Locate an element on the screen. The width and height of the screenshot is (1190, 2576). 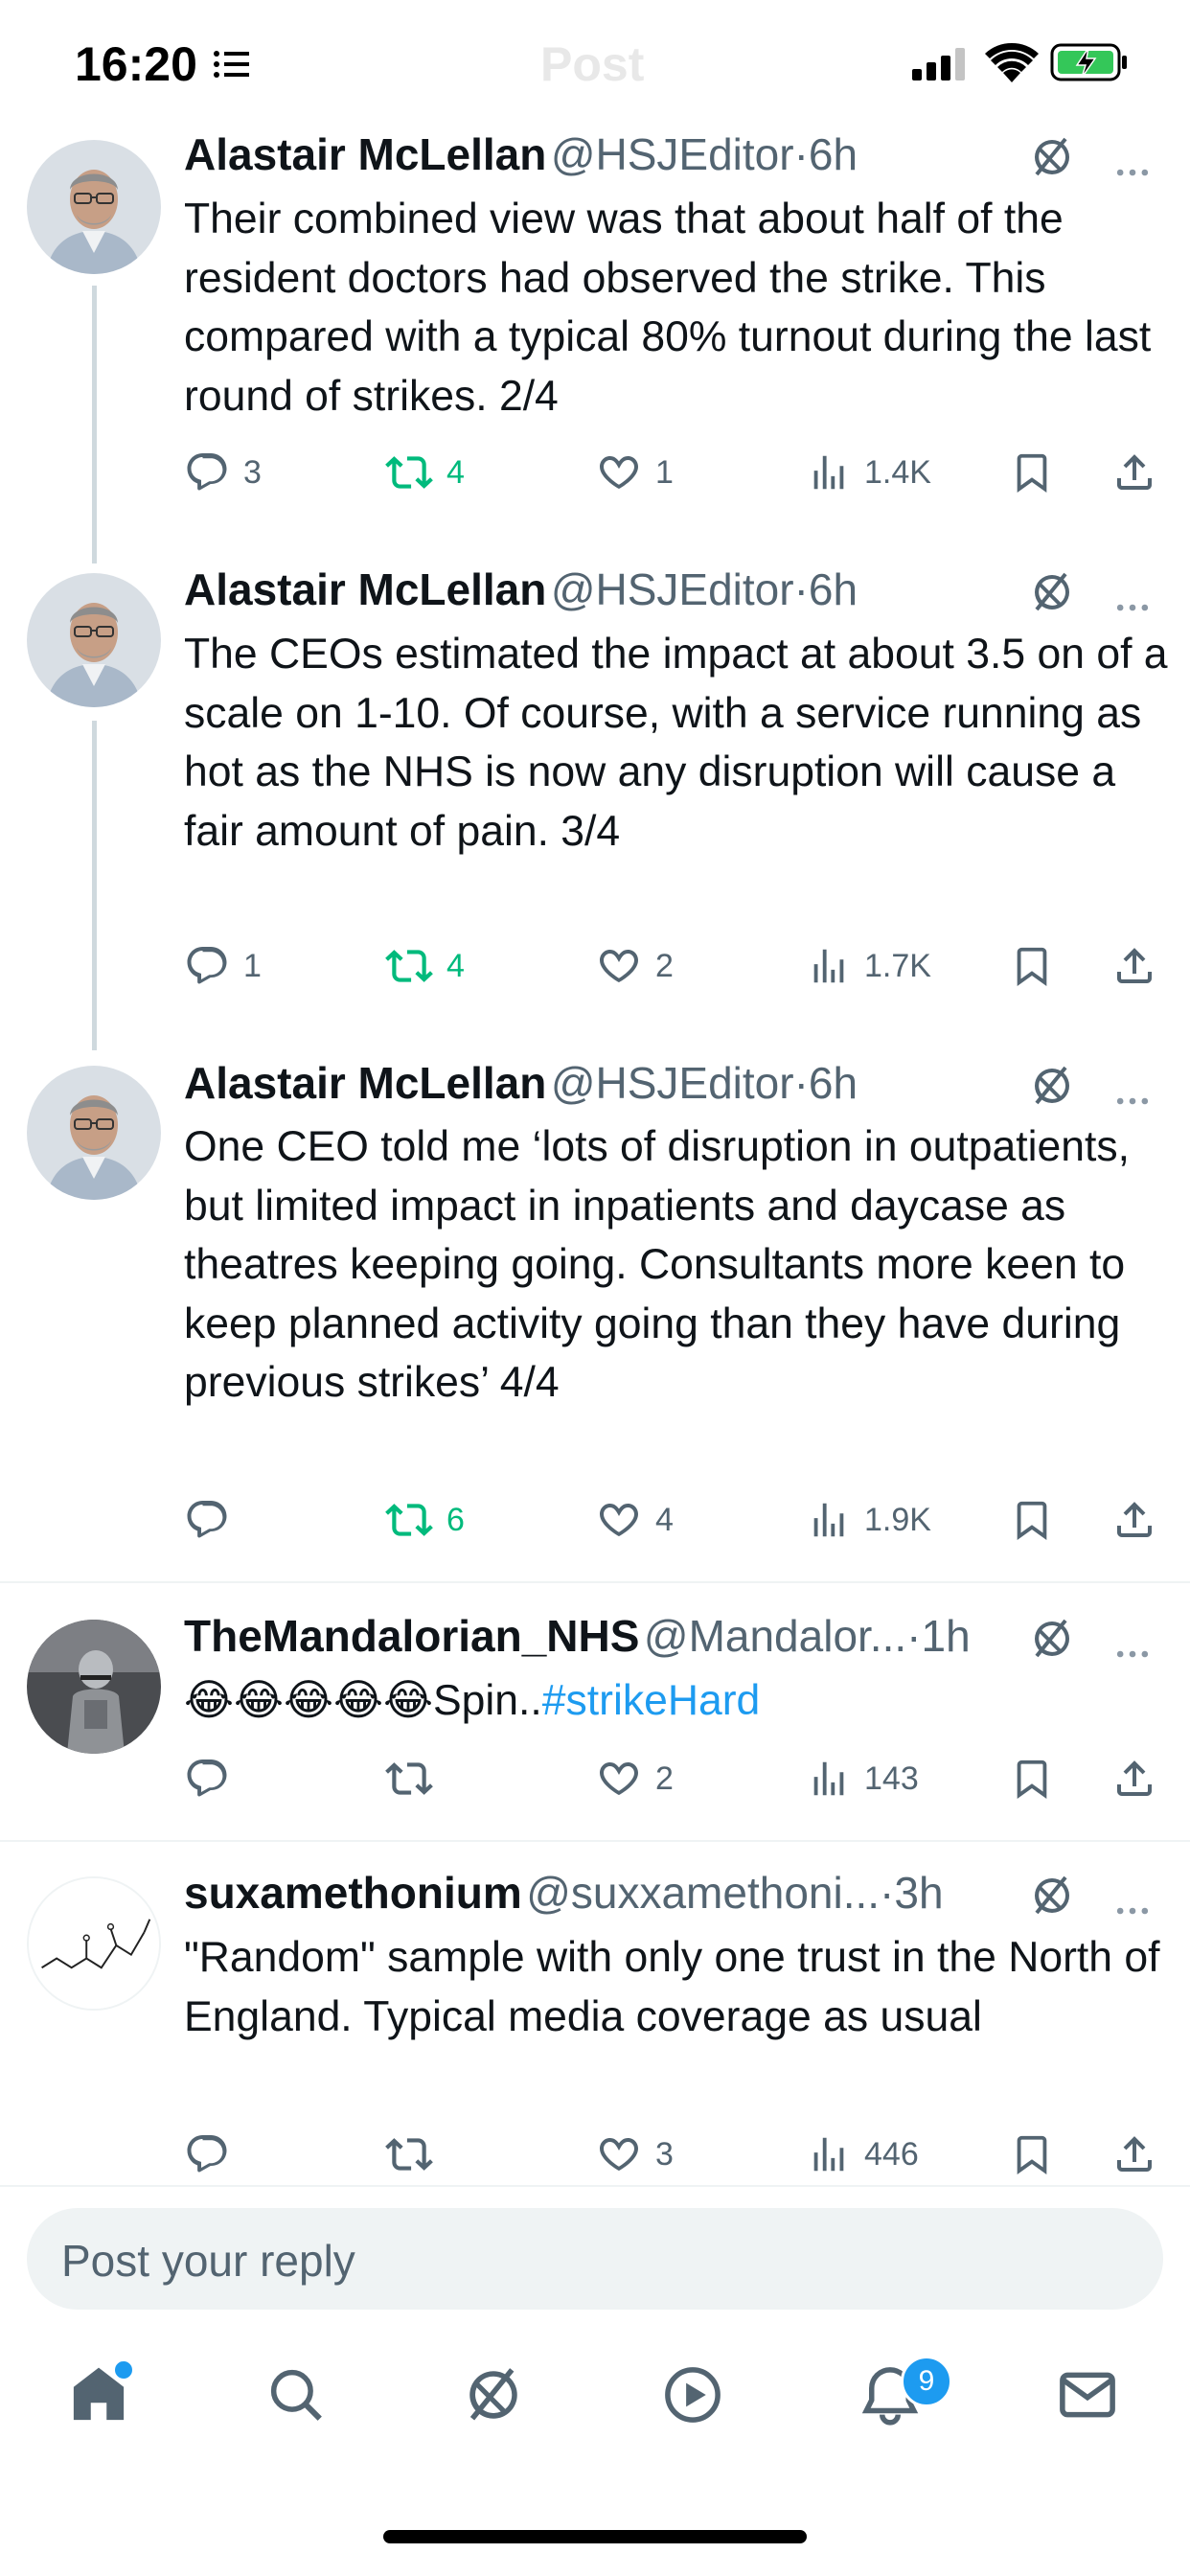
tweet-actions: 6 4 1.9K is located at coordinates (672, 1520).